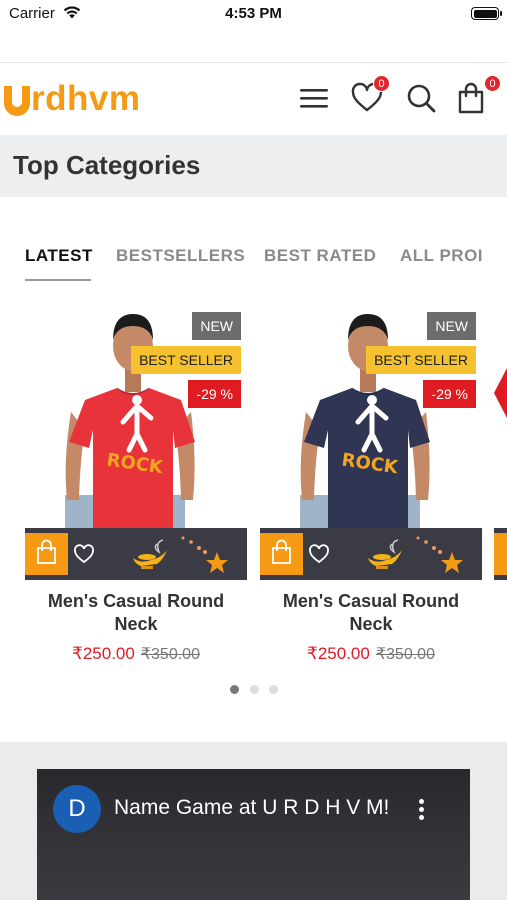 The height and width of the screenshot is (900, 507). Describe the element at coordinates (492, 83) in the screenshot. I see `cart-count-badge: 0` at that location.